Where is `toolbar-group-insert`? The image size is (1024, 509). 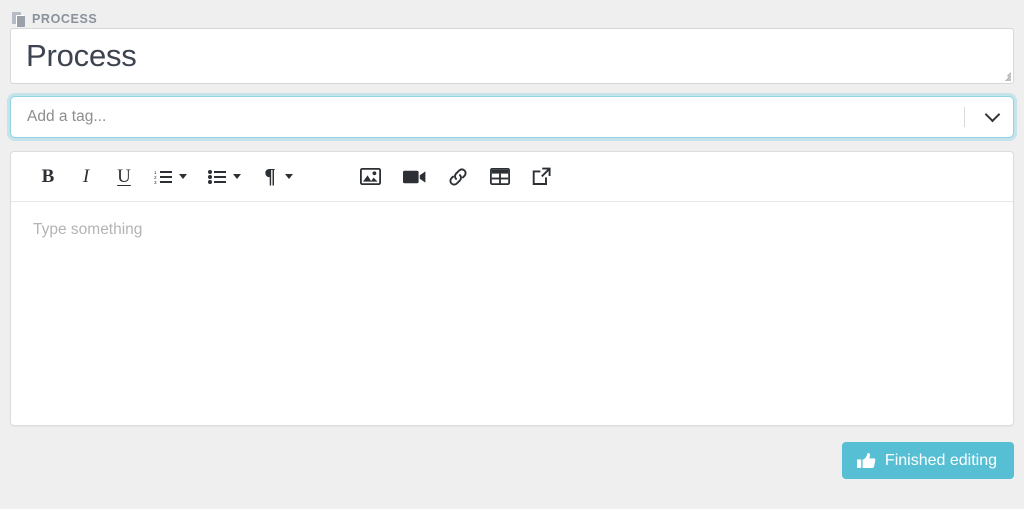 toolbar-group-insert is located at coordinates (463, 177).